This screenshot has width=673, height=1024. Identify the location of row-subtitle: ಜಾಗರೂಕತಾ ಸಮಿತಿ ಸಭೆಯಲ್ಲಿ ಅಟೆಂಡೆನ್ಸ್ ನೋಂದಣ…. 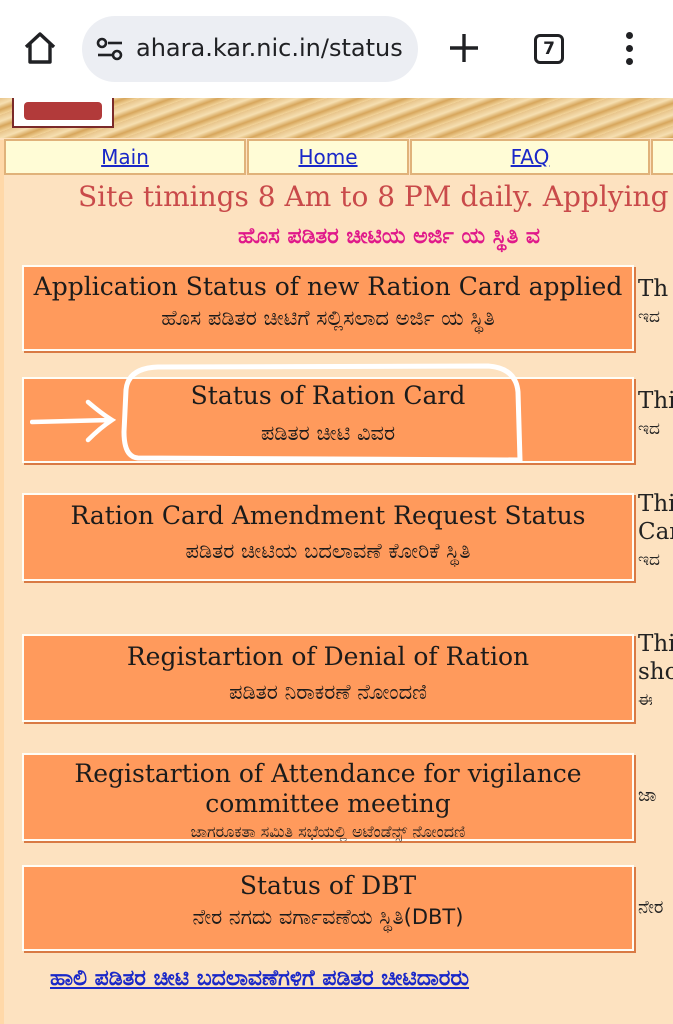
(328, 831).